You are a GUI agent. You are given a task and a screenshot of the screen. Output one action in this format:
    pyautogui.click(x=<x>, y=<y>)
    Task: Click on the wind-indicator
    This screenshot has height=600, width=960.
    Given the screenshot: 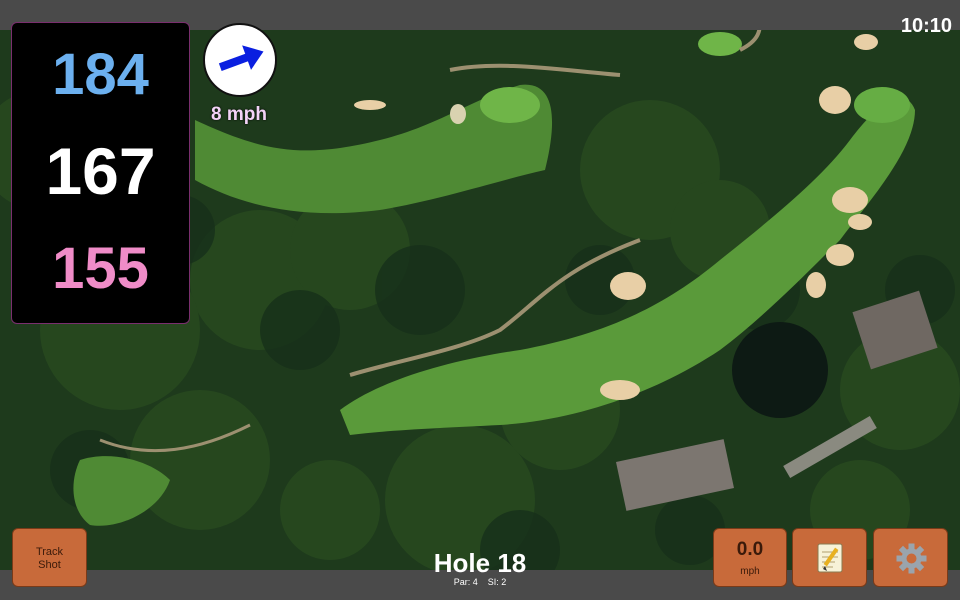 What is the action you would take?
    pyautogui.click(x=240, y=60)
    